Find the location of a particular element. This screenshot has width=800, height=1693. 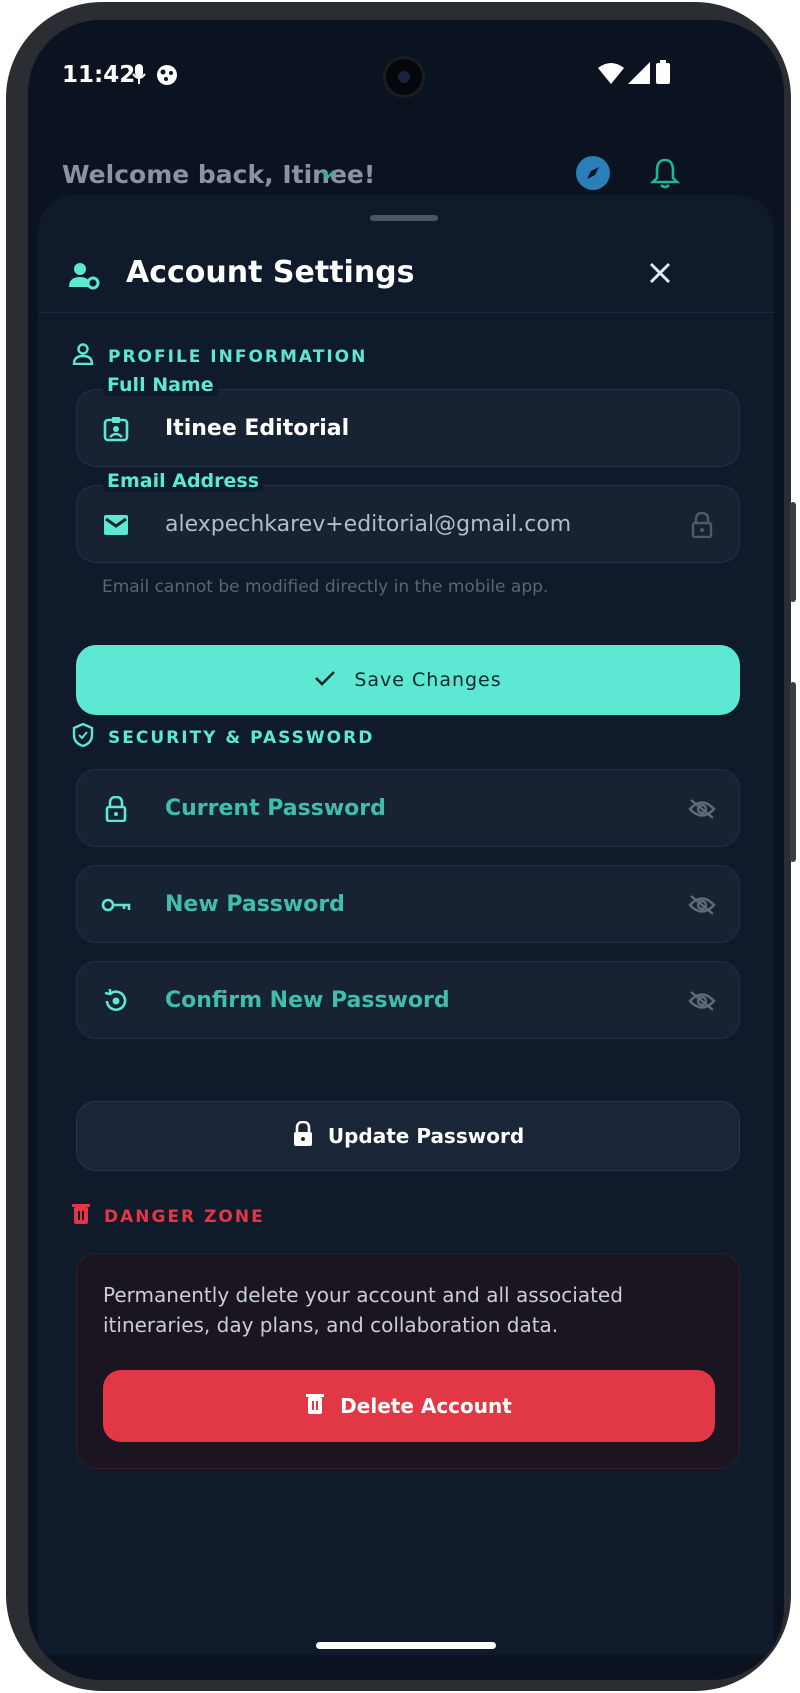

drag-handle is located at coordinates (404, 218).